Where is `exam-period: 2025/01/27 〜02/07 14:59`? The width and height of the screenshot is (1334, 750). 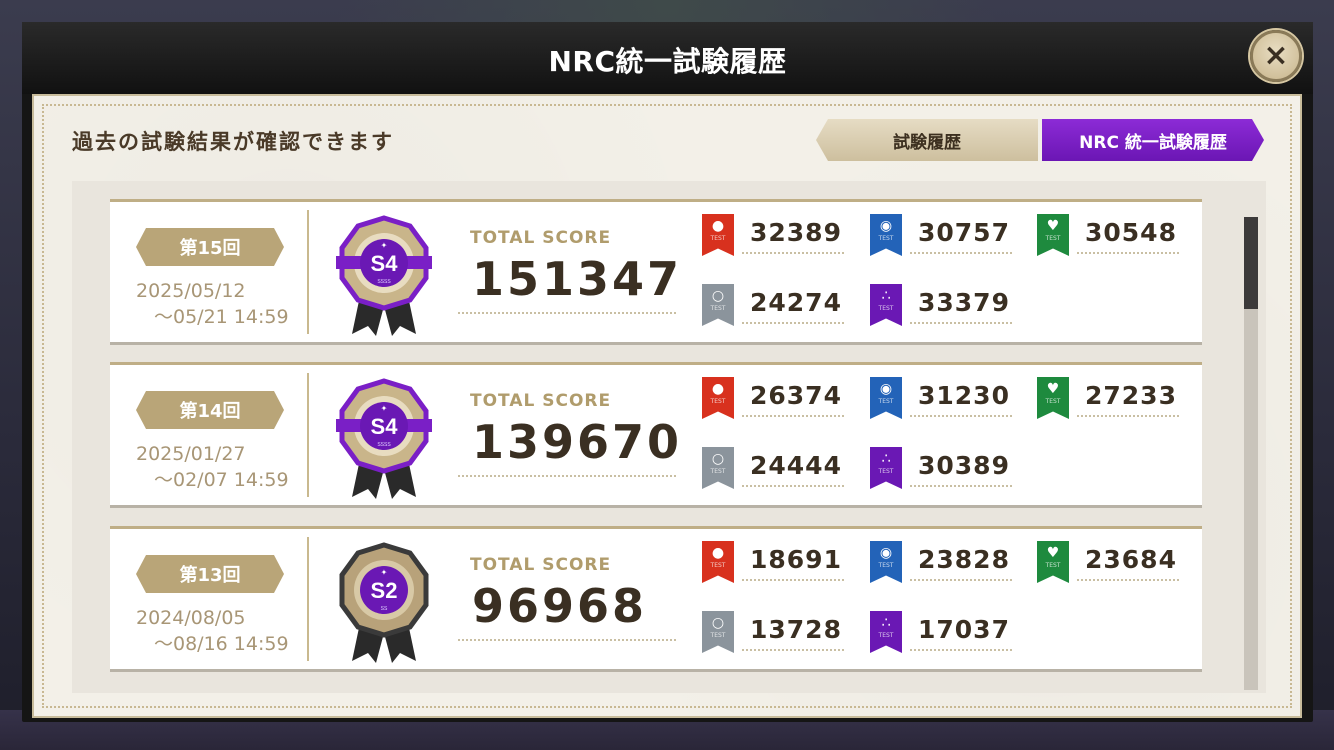
exam-period: 2025/01/27 〜02/07 14:59 is located at coordinates (216, 467).